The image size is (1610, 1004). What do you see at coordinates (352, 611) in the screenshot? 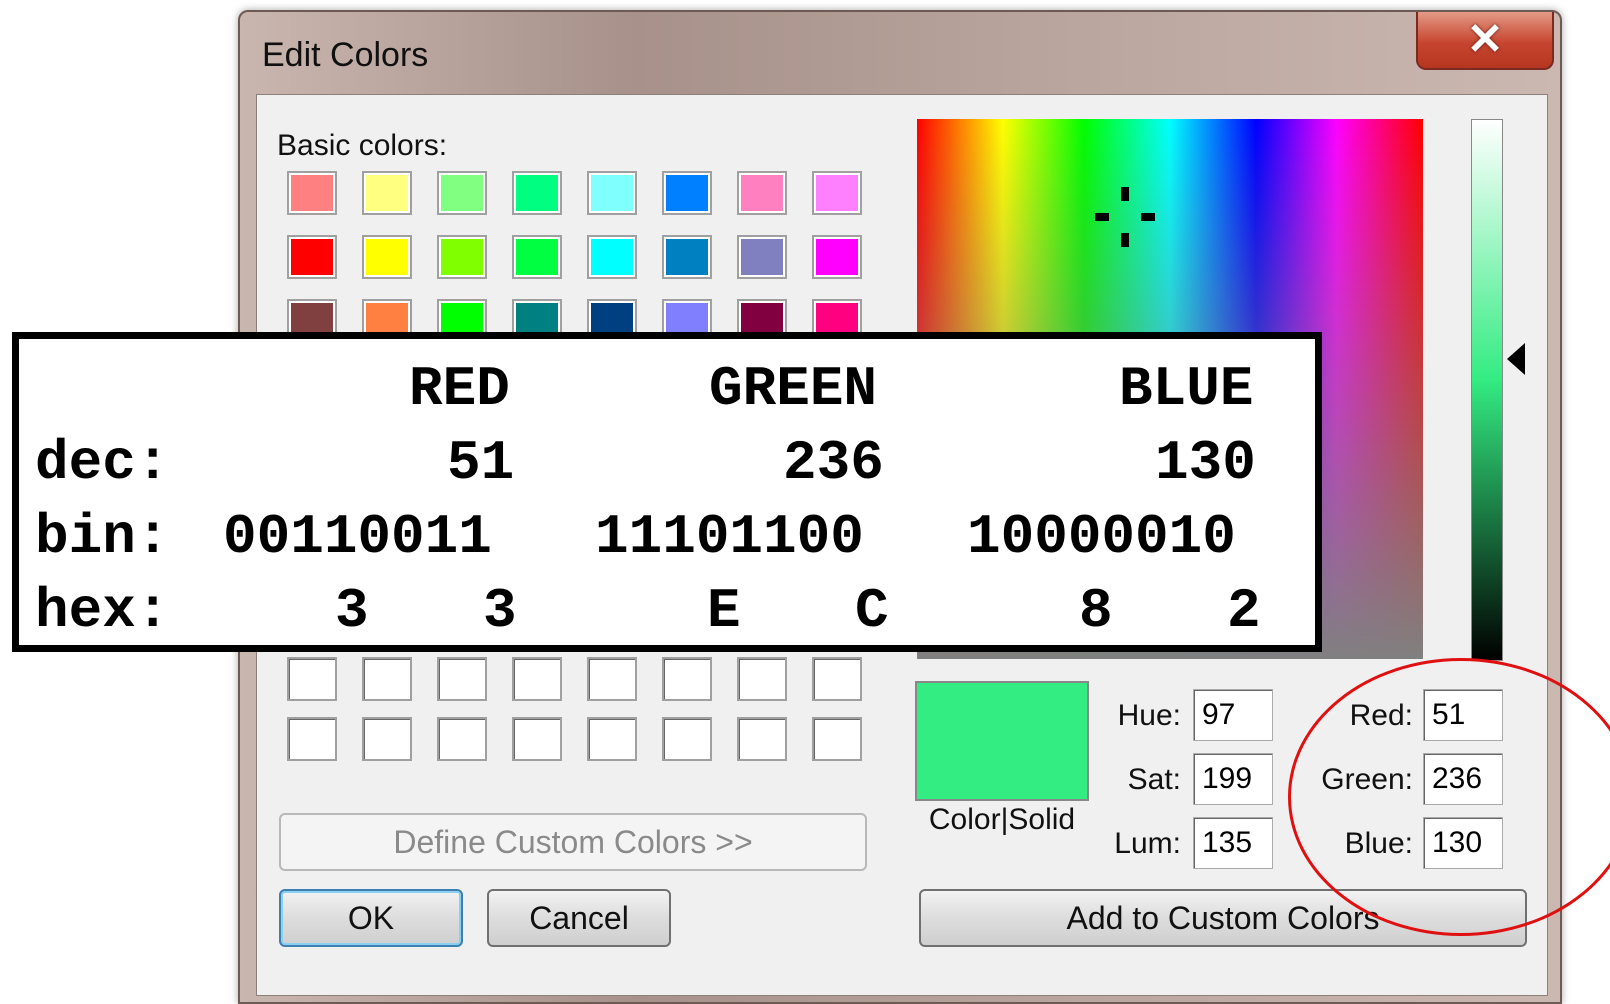
I see `hex-red-high: 3` at bounding box center [352, 611].